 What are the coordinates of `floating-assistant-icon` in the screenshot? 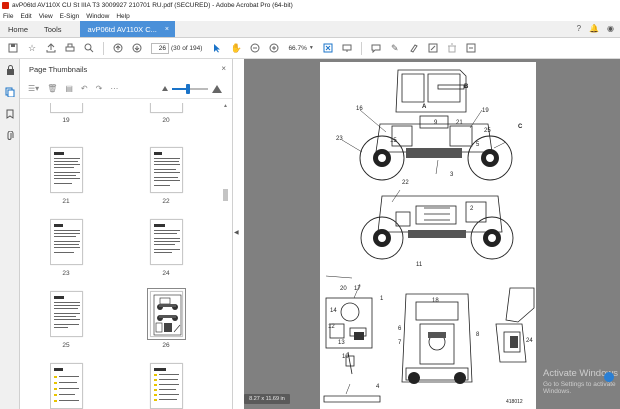 It's located at (609, 377).